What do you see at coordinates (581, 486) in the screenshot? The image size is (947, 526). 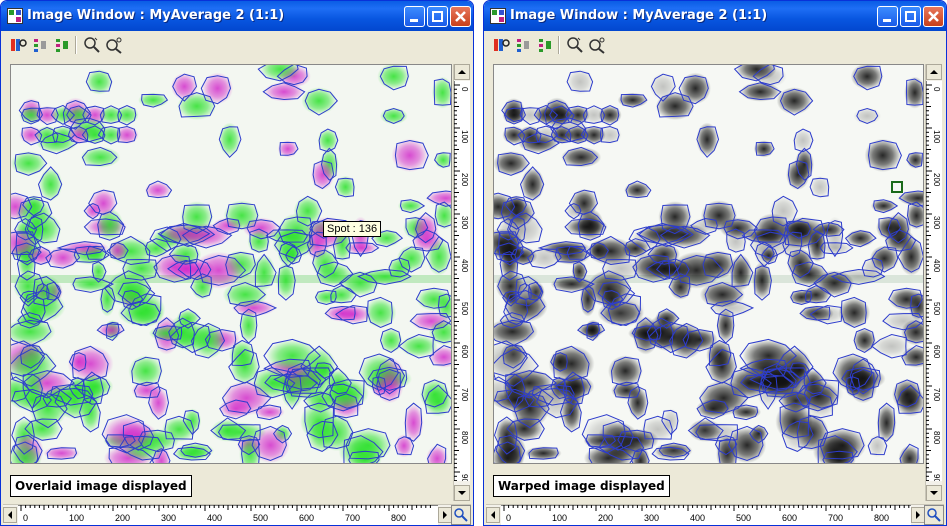 I see `status-text: Warped image displayed` at bounding box center [581, 486].